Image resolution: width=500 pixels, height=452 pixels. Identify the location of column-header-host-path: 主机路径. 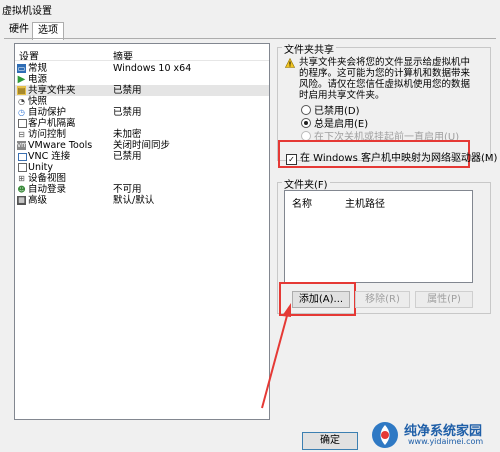
(365, 202).